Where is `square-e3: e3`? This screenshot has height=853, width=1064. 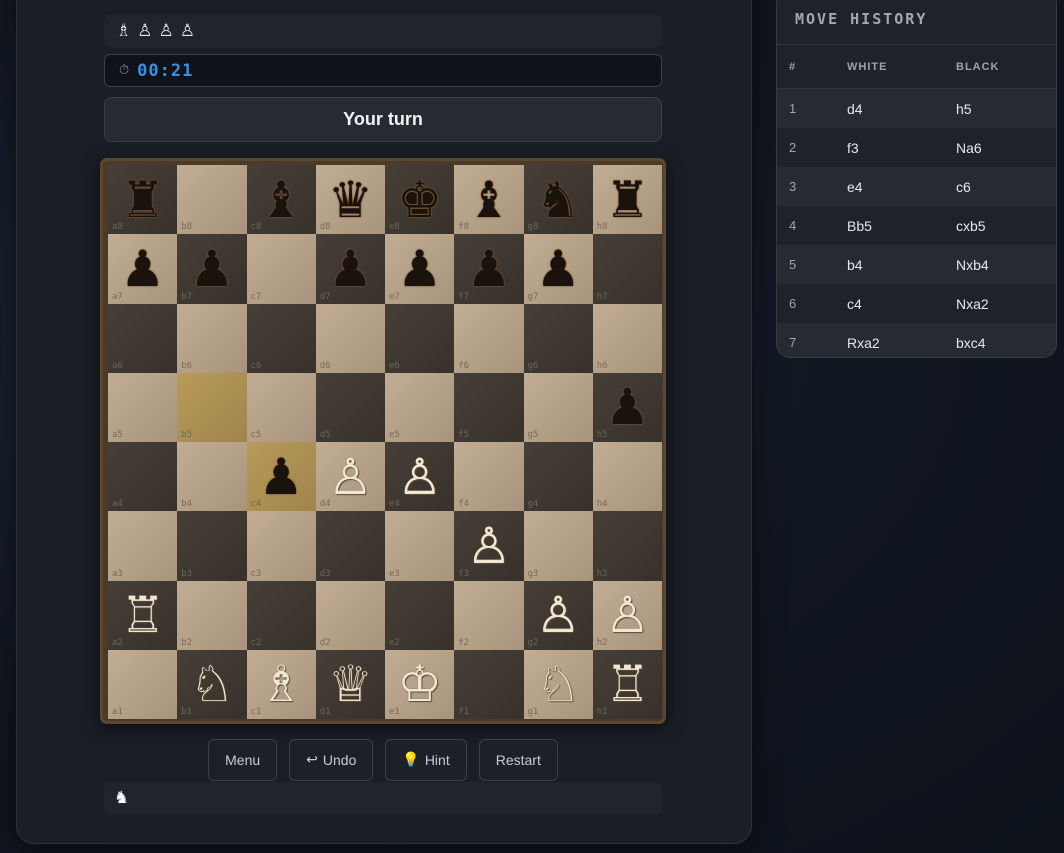
square-e3: e3 is located at coordinates (420, 546).